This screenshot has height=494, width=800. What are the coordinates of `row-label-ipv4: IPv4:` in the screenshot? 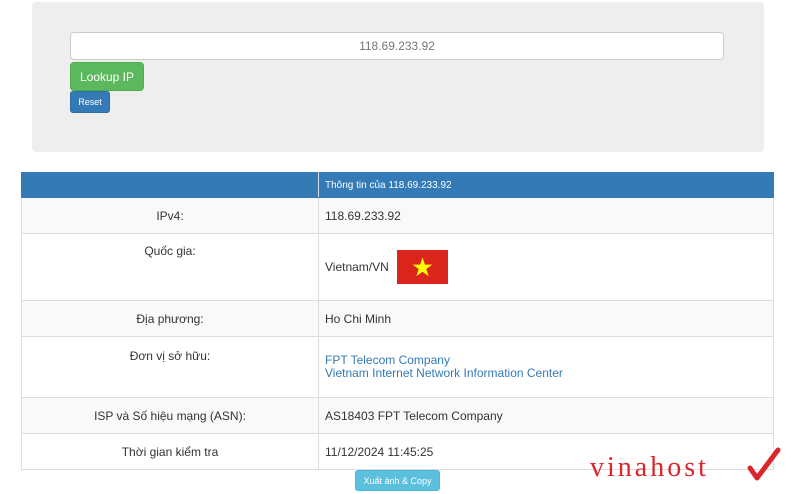 It's located at (170, 215).